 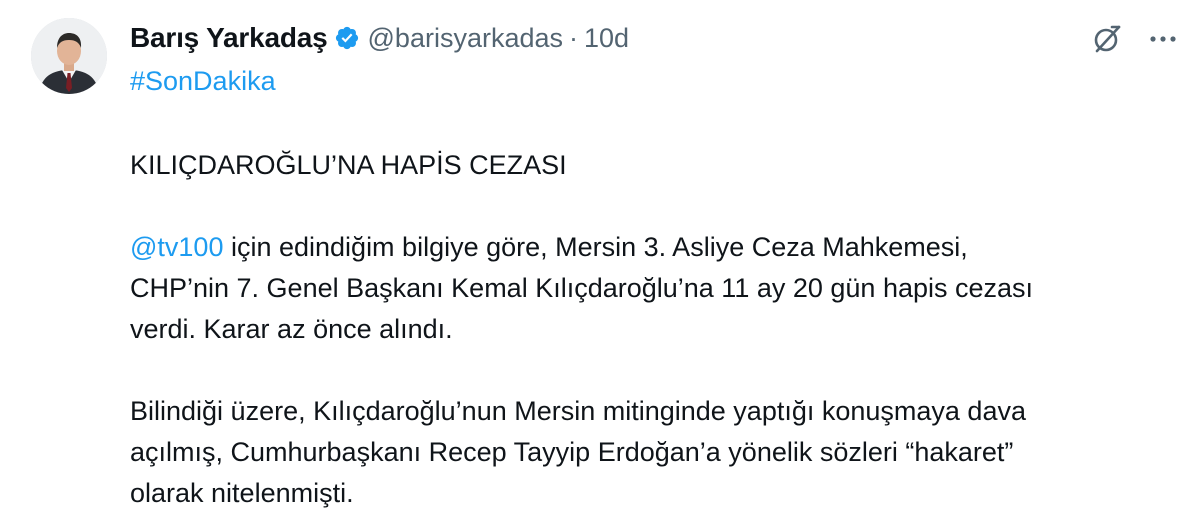 What do you see at coordinates (1107, 39) in the screenshot?
I see `grok-icon` at bounding box center [1107, 39].